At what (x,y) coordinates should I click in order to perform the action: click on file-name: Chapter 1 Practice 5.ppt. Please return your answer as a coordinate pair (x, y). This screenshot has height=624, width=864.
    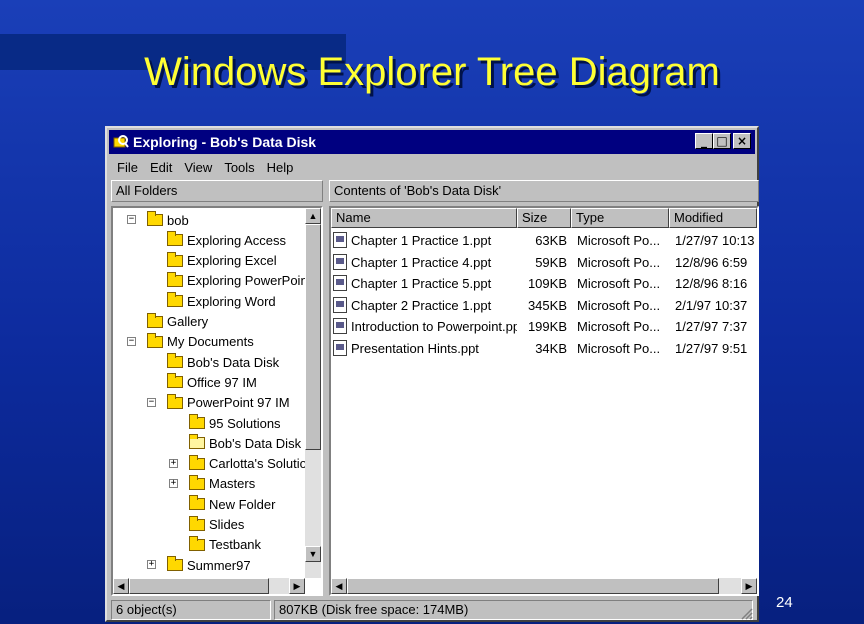
    Looking at the image, I should click on (421, 284).